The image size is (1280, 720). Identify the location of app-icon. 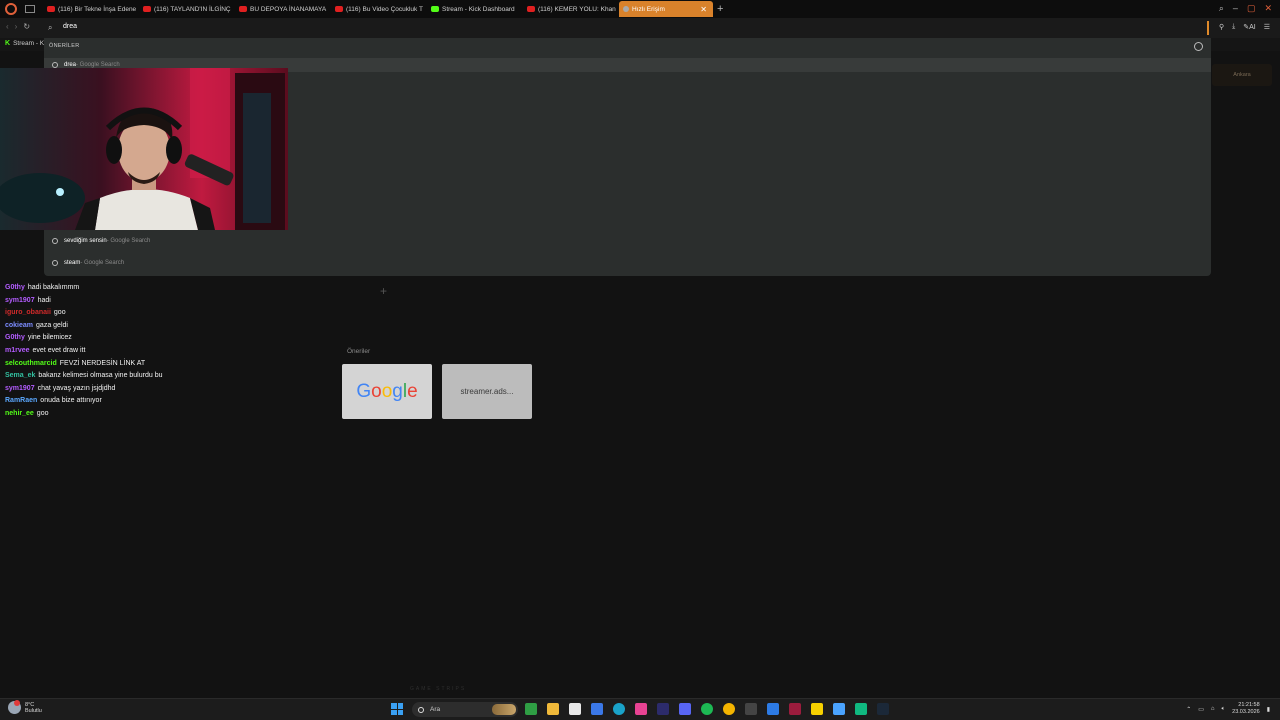
(861, 709).